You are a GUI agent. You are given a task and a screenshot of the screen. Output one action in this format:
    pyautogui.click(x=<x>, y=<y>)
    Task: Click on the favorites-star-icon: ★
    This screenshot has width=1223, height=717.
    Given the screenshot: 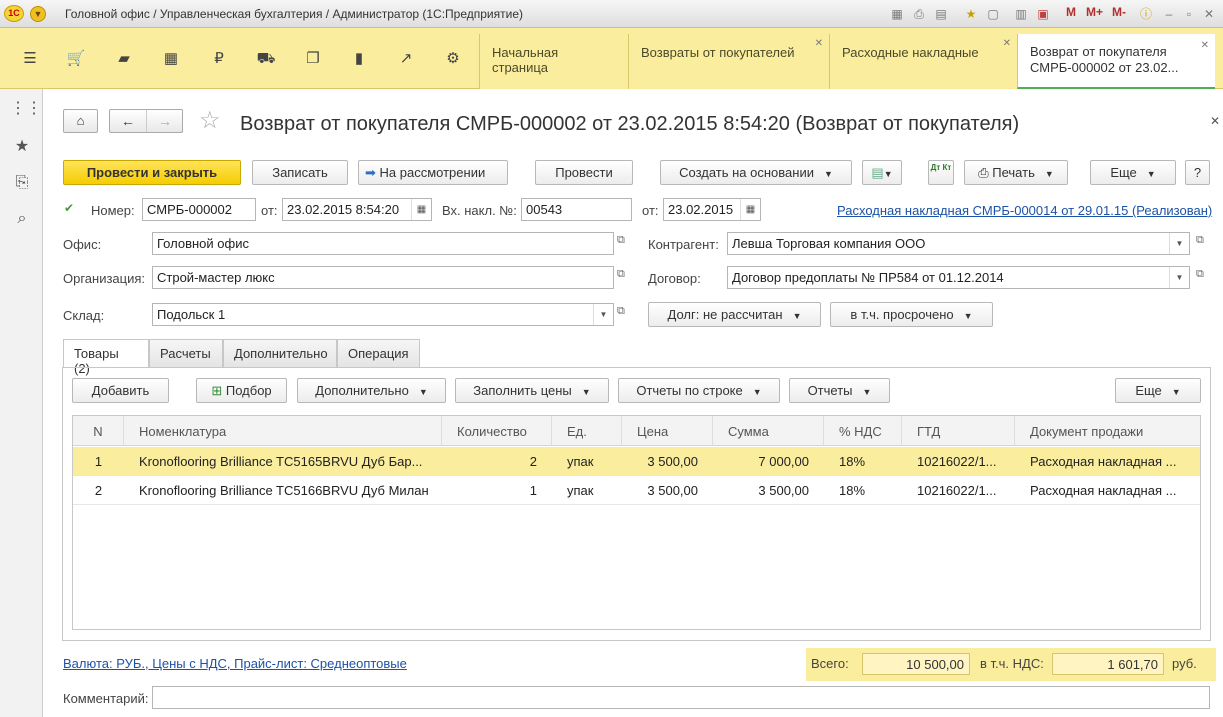 What is the action you would take?
    pyautogui.click(x=22, y=147)
    